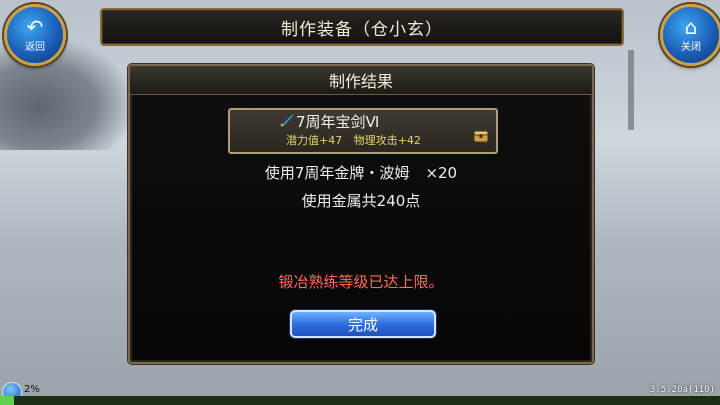 The image size is (720, 405). I want to click on page-title: 制作装备（仓小玄）, so click(362, 27).